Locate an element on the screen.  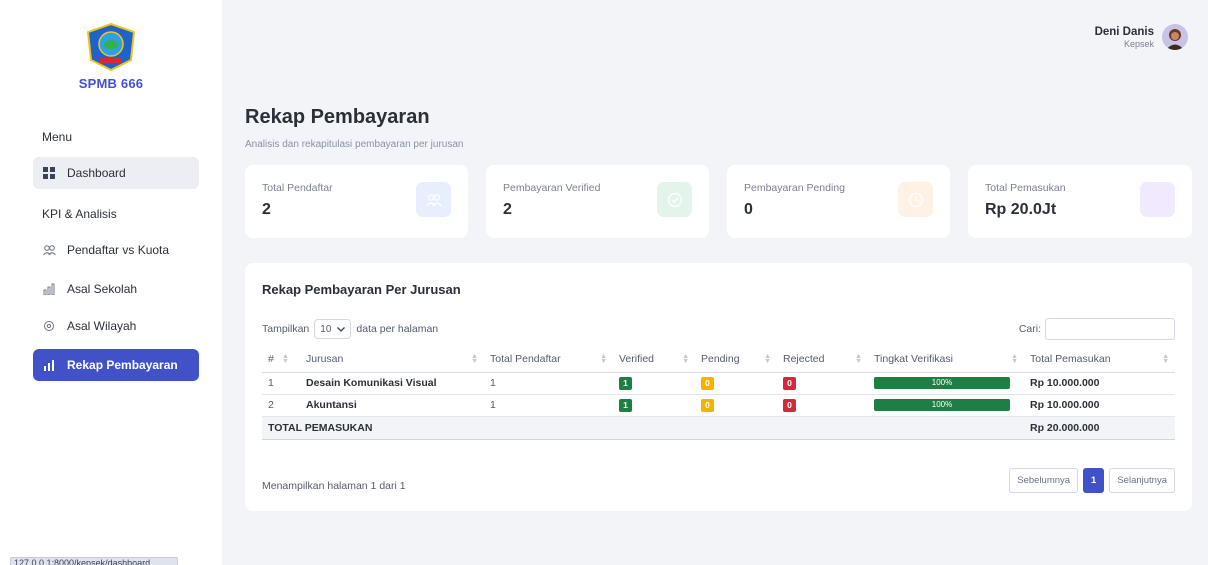
check-circle-icon is located at coordinates (674, 199).